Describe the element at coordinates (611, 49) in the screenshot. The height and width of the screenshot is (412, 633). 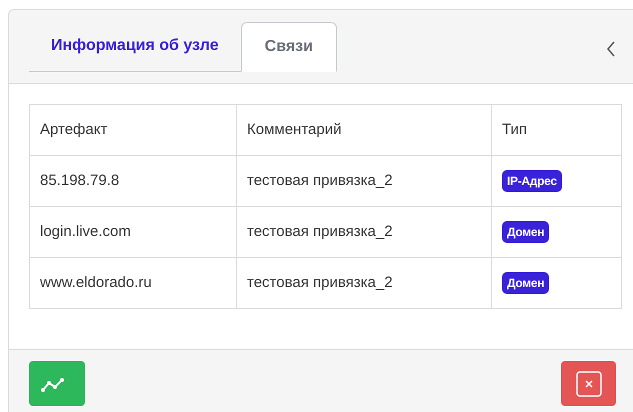
I see `chevron-left-icon` at that location.